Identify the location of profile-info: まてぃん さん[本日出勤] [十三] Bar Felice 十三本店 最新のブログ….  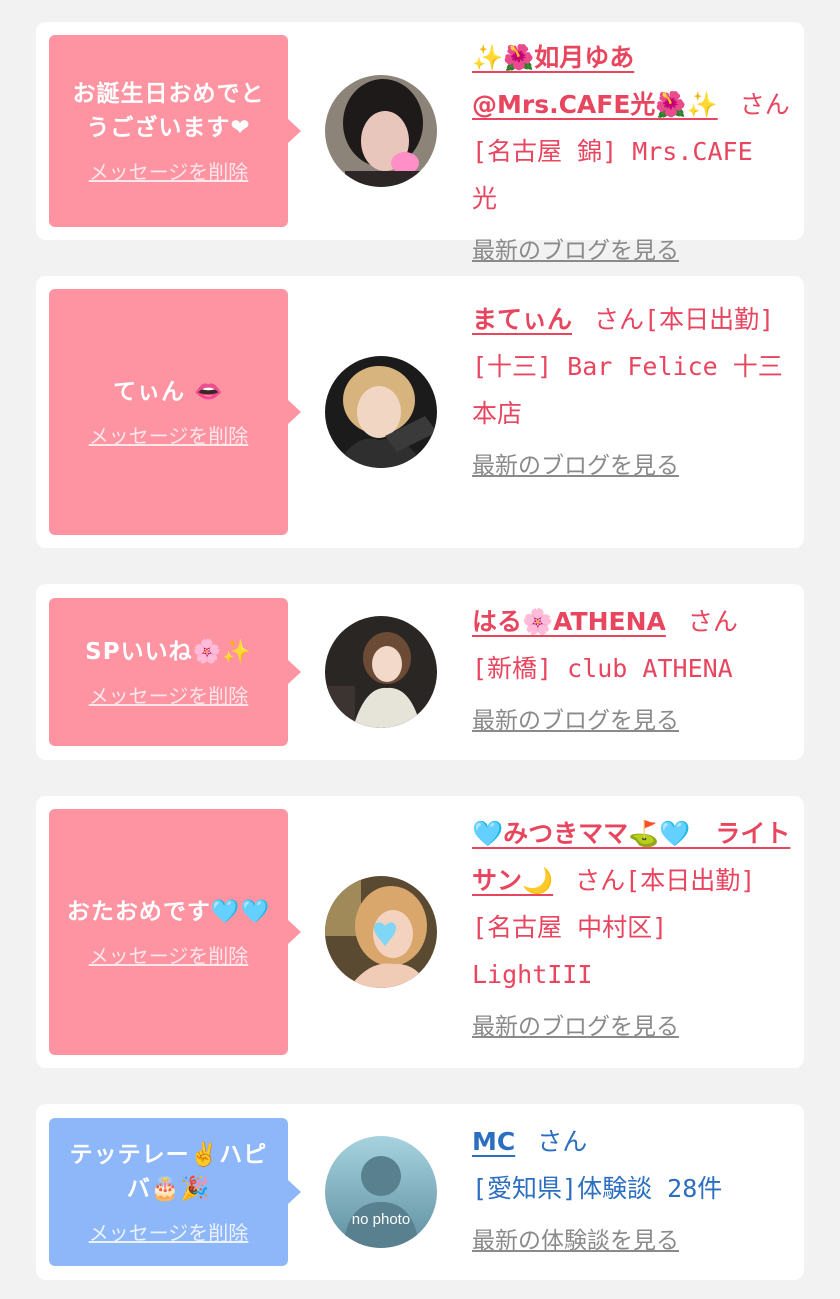
(632, 388).